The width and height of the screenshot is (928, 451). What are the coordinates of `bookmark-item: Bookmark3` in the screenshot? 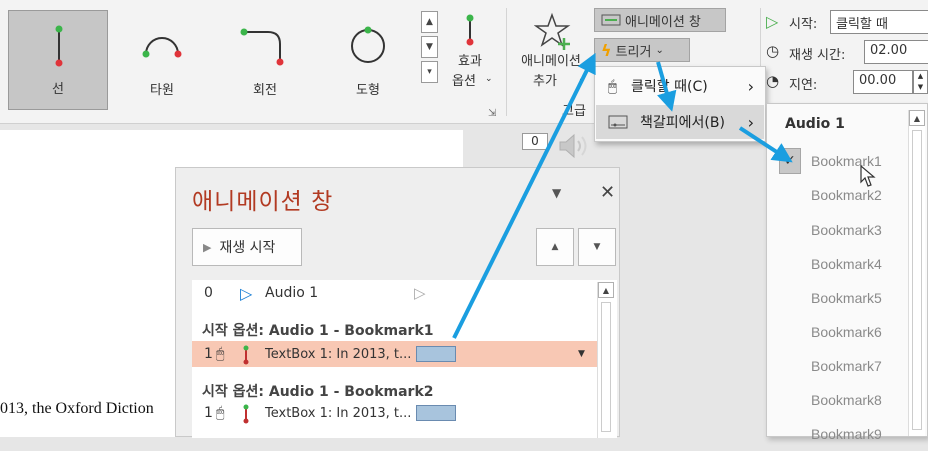 It's located at (846, 230).